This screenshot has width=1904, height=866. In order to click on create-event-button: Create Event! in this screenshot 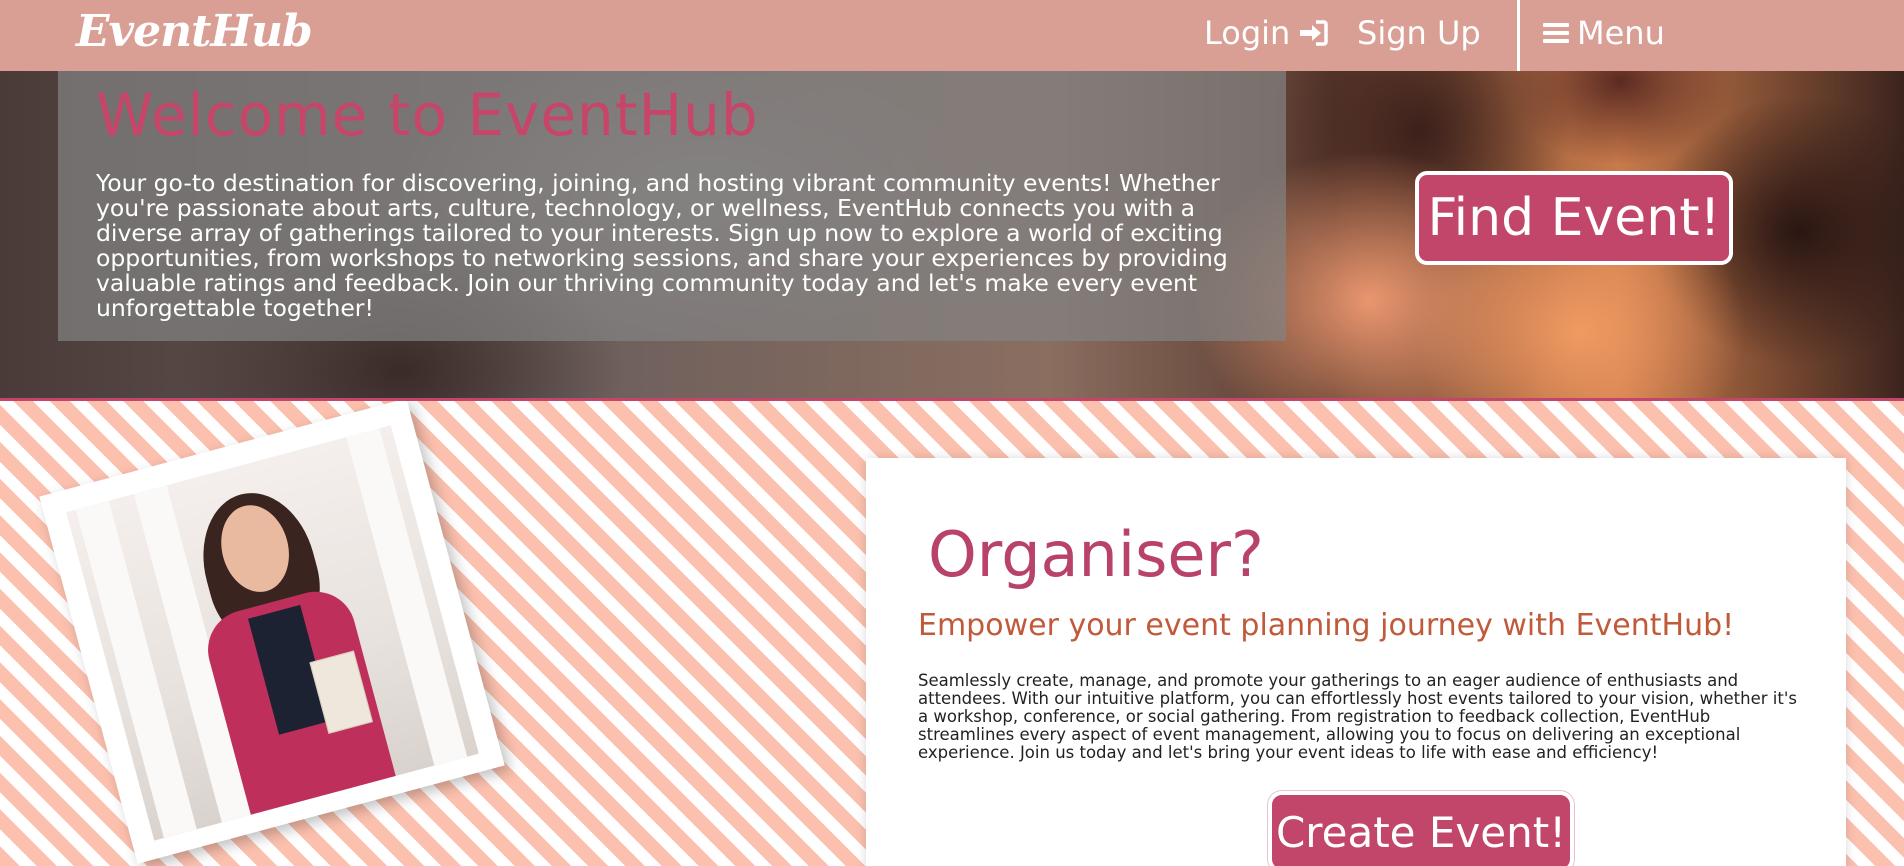, I will do `click(1421, 828)`.